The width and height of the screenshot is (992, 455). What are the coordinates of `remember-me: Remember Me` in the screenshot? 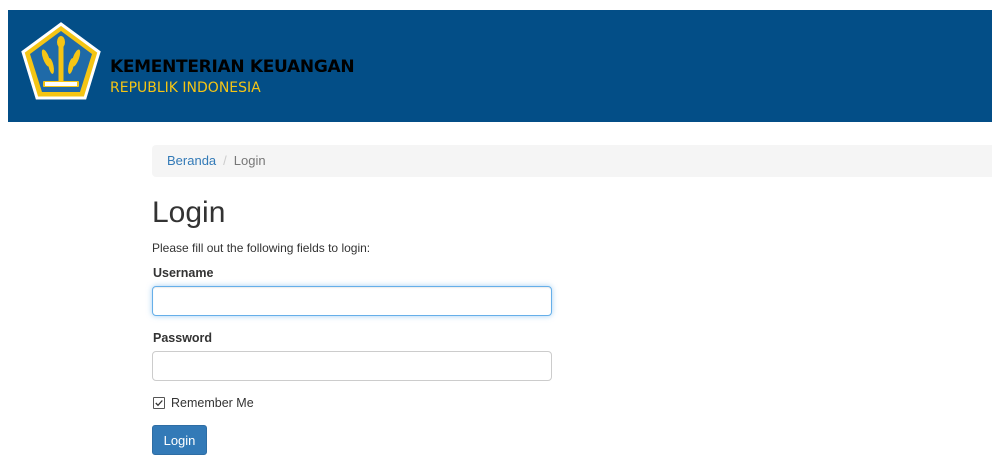 It's located at (203, 403).